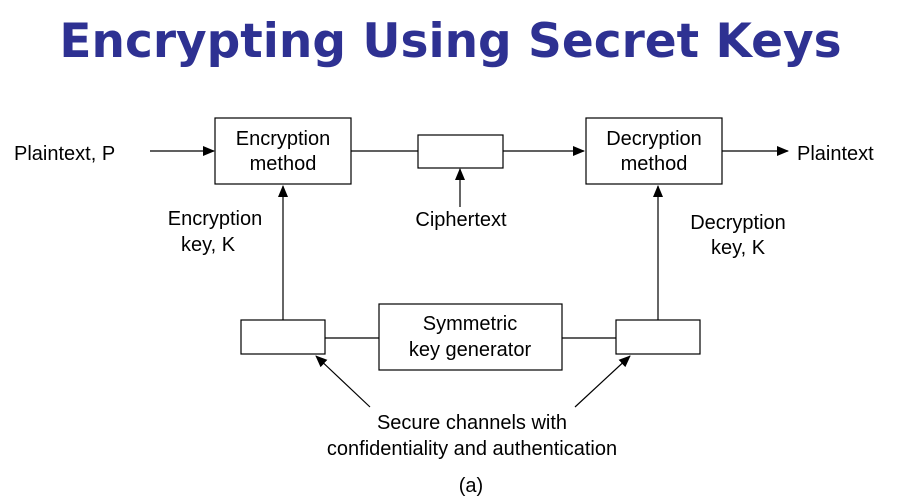 The width and height of the screenshot is (901, 500). I want to click on secure-channel-arrow-left, so click(343, 381).